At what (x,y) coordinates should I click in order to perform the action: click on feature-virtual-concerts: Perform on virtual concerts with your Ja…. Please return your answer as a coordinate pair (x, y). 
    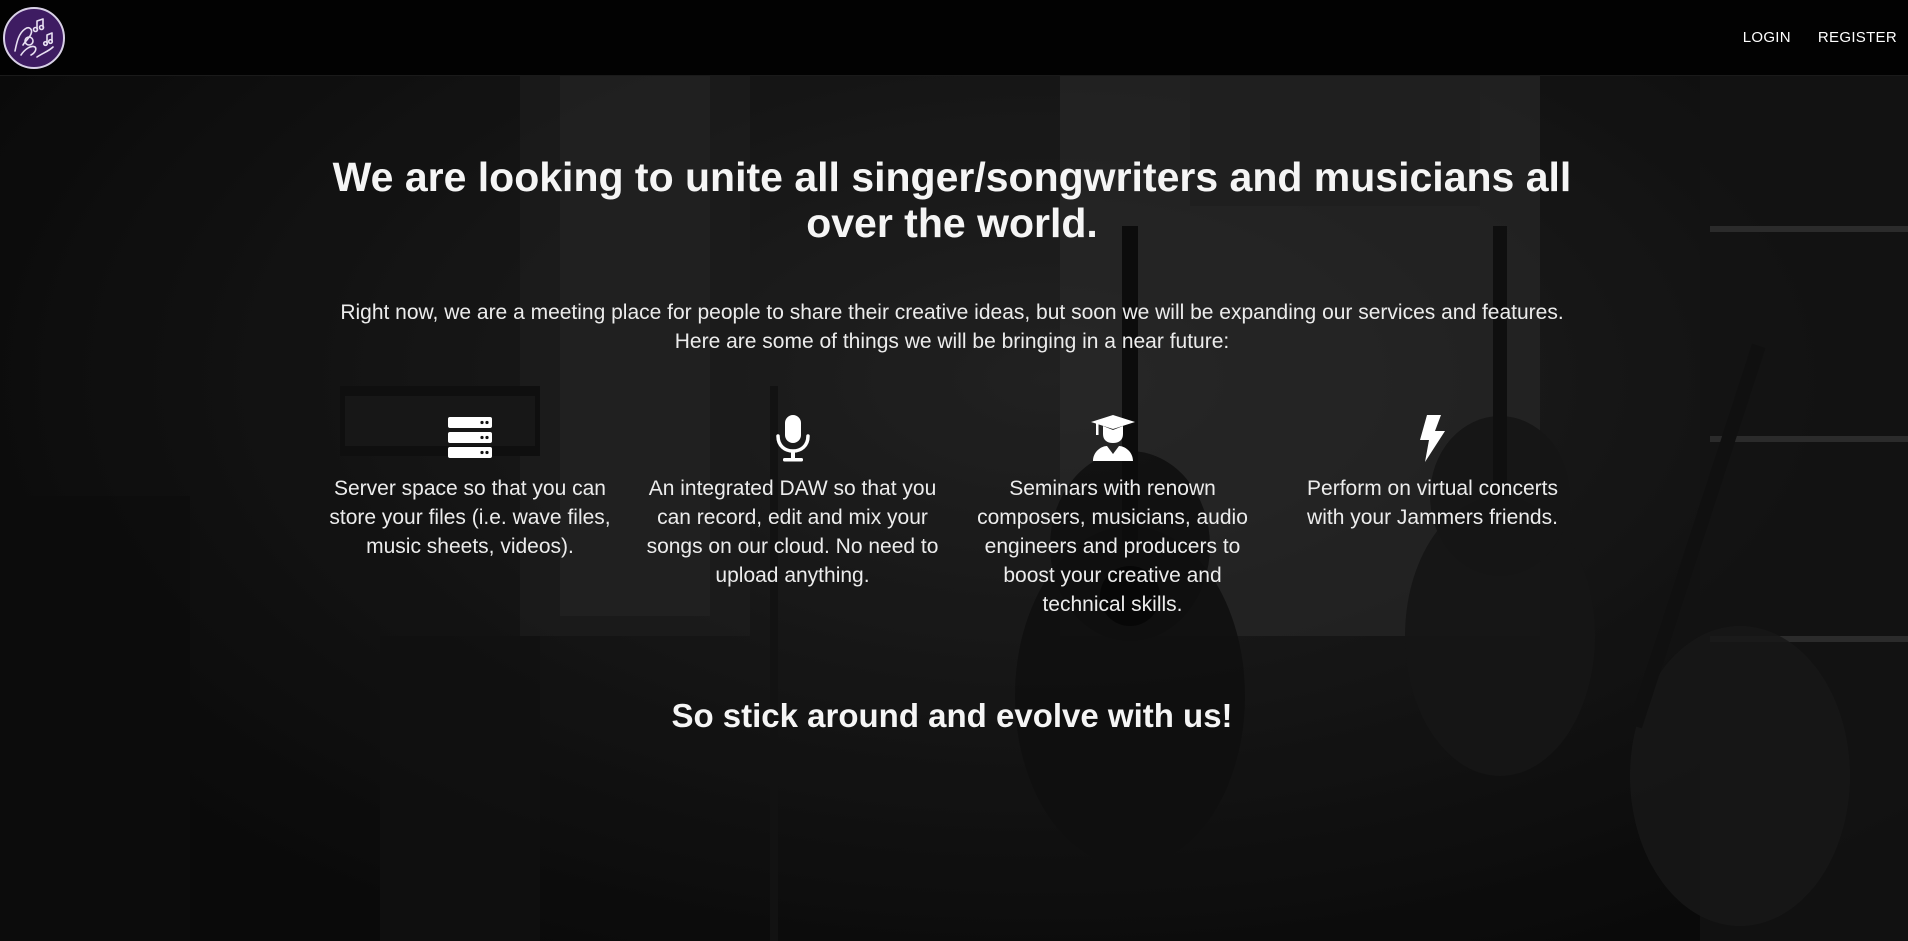
    Looking at the image, I should click on (1432, 472).